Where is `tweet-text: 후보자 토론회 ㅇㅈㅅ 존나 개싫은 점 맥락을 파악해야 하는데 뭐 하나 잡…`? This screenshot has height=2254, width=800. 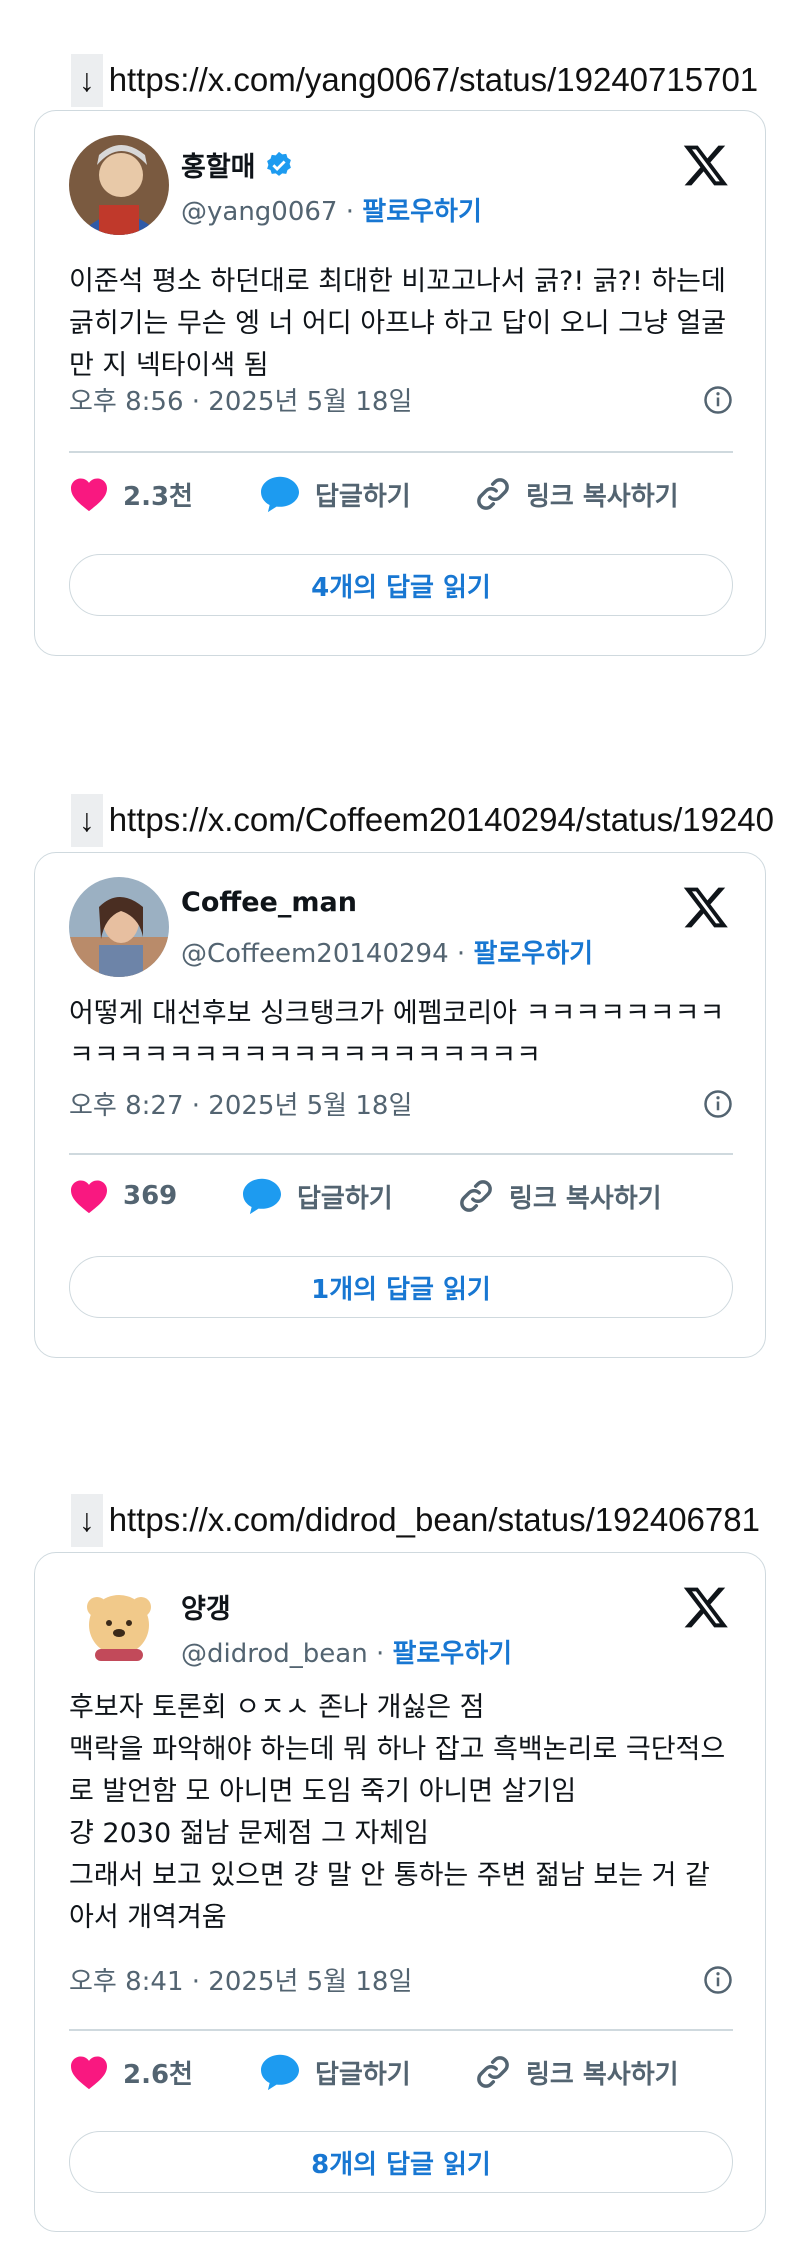
tweet-text: 후보자 토론회 ㅇㅈㅅ 존나 개싫은 점 맥락을 파악해야 하는데 뭐 하나 잡… is located at coordinates (397, 1812).